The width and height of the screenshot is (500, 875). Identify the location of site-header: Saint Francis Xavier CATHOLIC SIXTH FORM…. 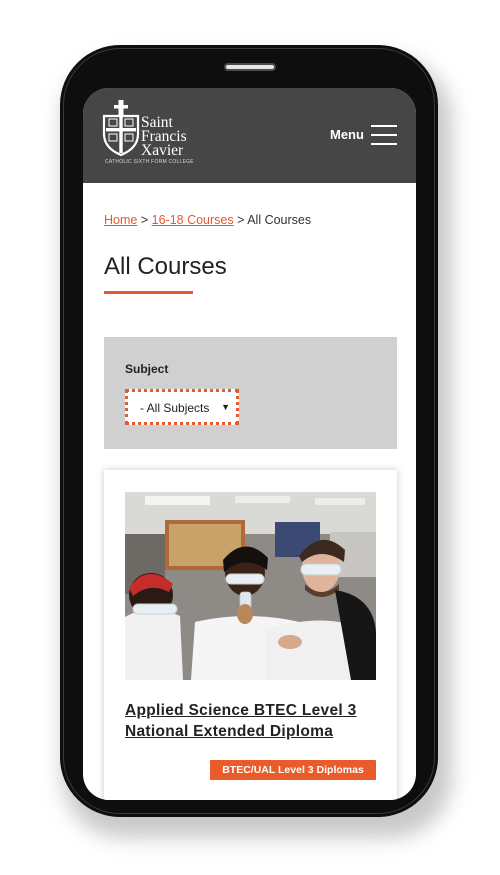
(249, 135).